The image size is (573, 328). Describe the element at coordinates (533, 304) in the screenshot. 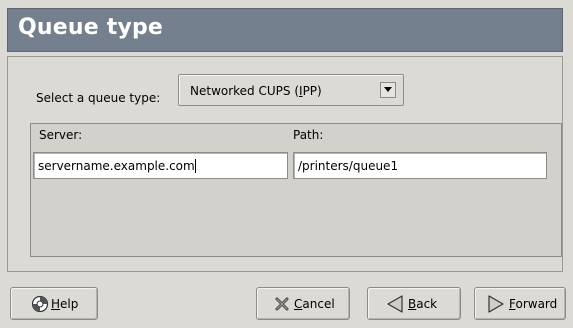

I see `forward-button-label: Forward` at that location.